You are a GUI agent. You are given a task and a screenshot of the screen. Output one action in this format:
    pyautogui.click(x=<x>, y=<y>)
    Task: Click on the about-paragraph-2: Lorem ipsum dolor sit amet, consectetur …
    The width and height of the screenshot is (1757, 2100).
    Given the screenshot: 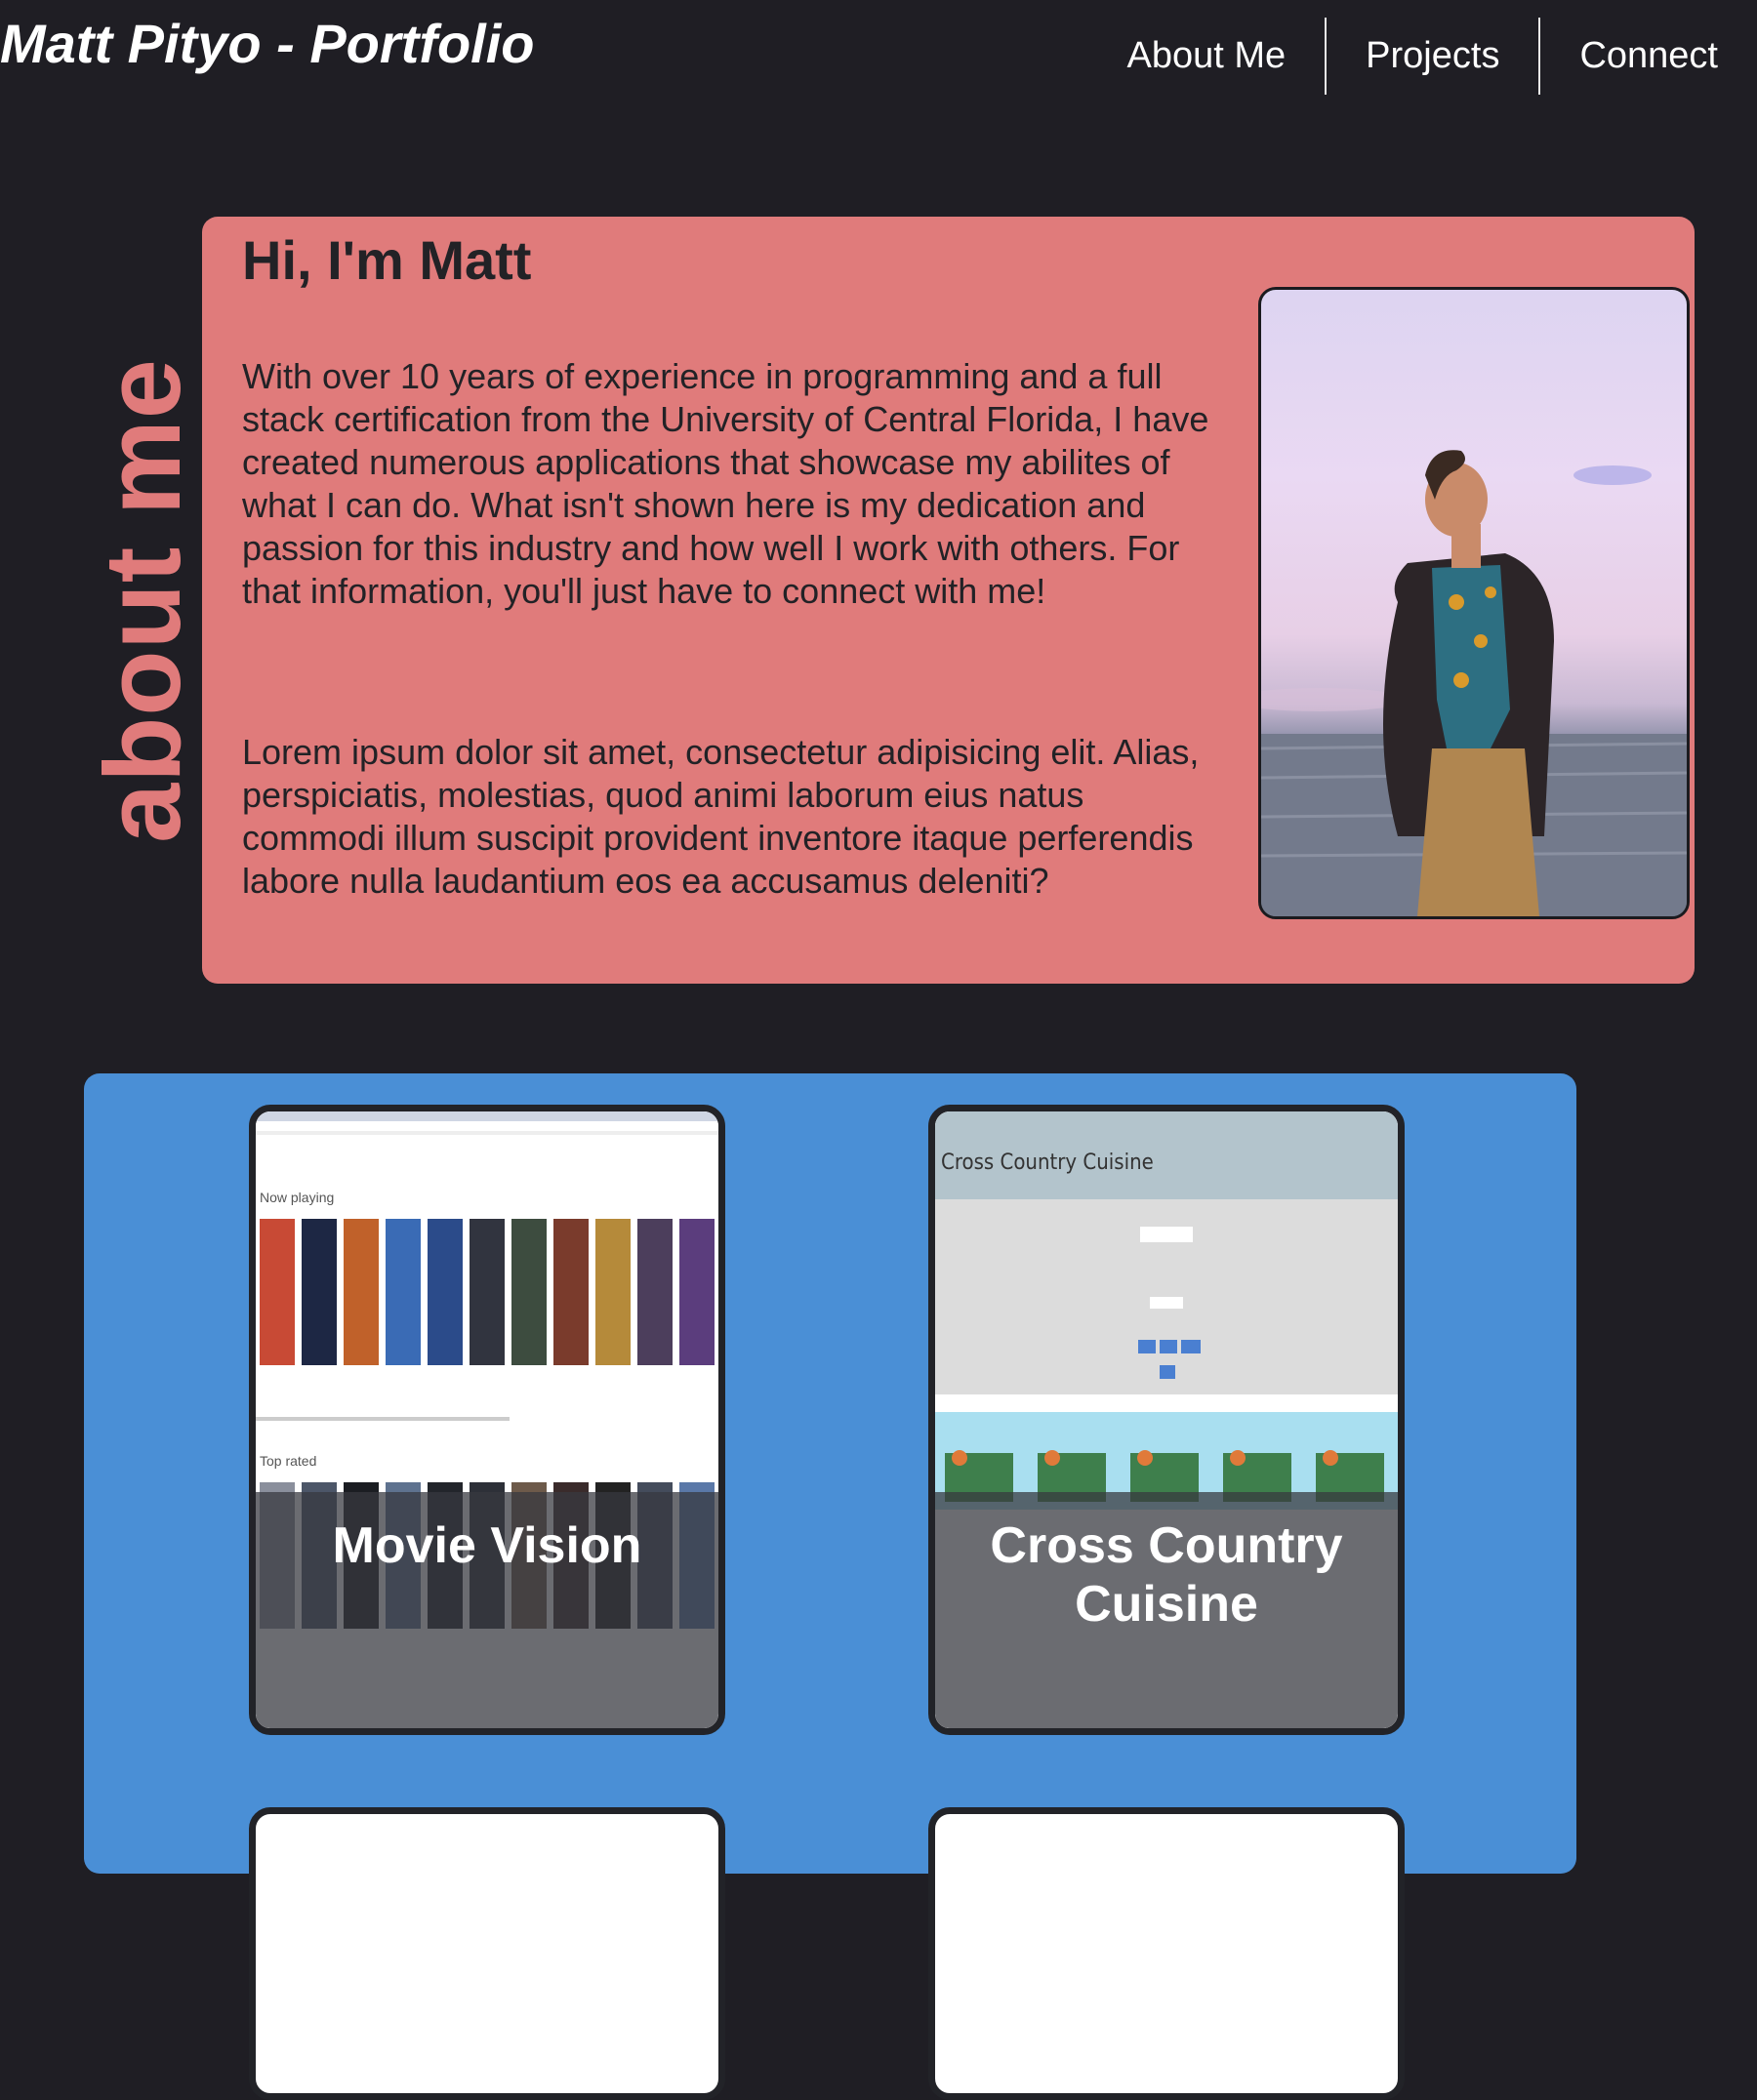 What is the action you would take?
    pyautogui.click(x=721, y=816)
    